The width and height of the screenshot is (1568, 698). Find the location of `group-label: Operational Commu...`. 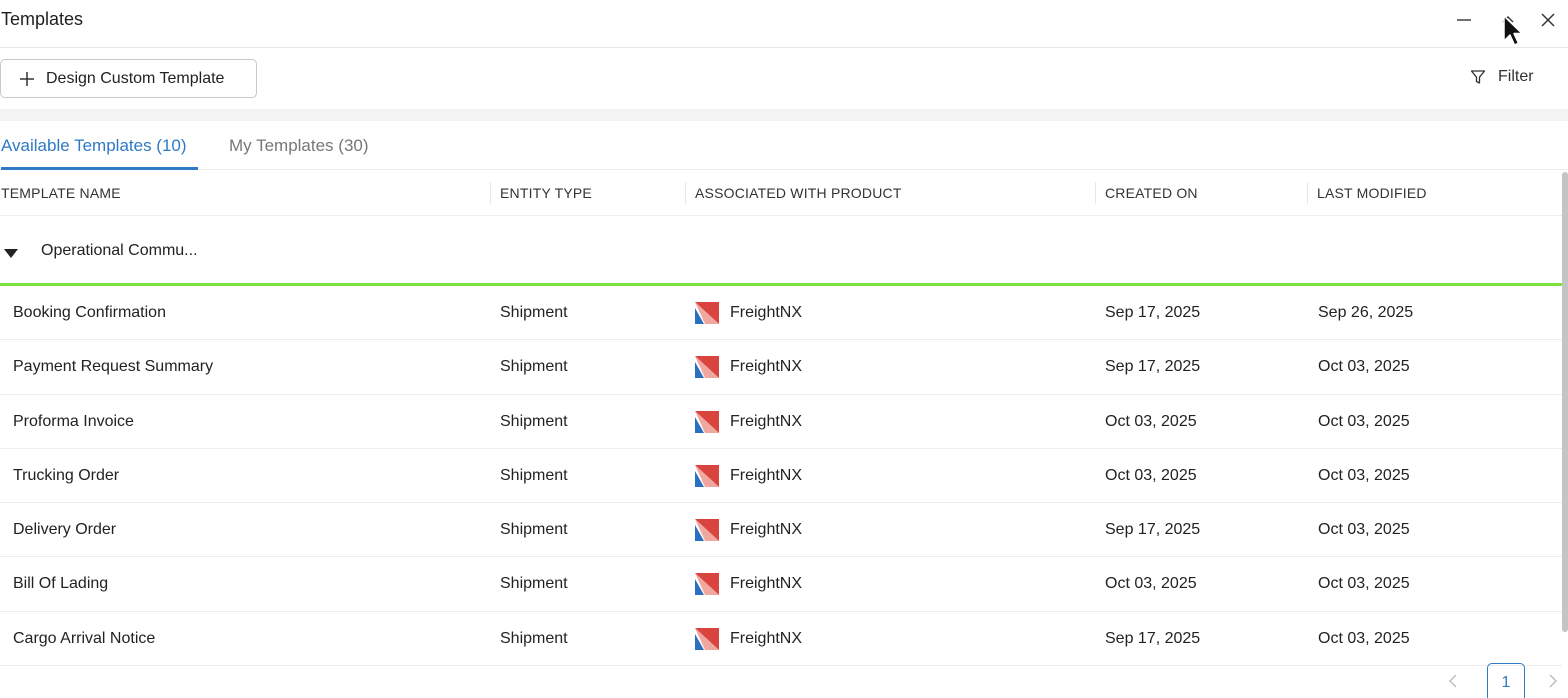

group-label: Operational Commu... is located at coordinates (119, 250).